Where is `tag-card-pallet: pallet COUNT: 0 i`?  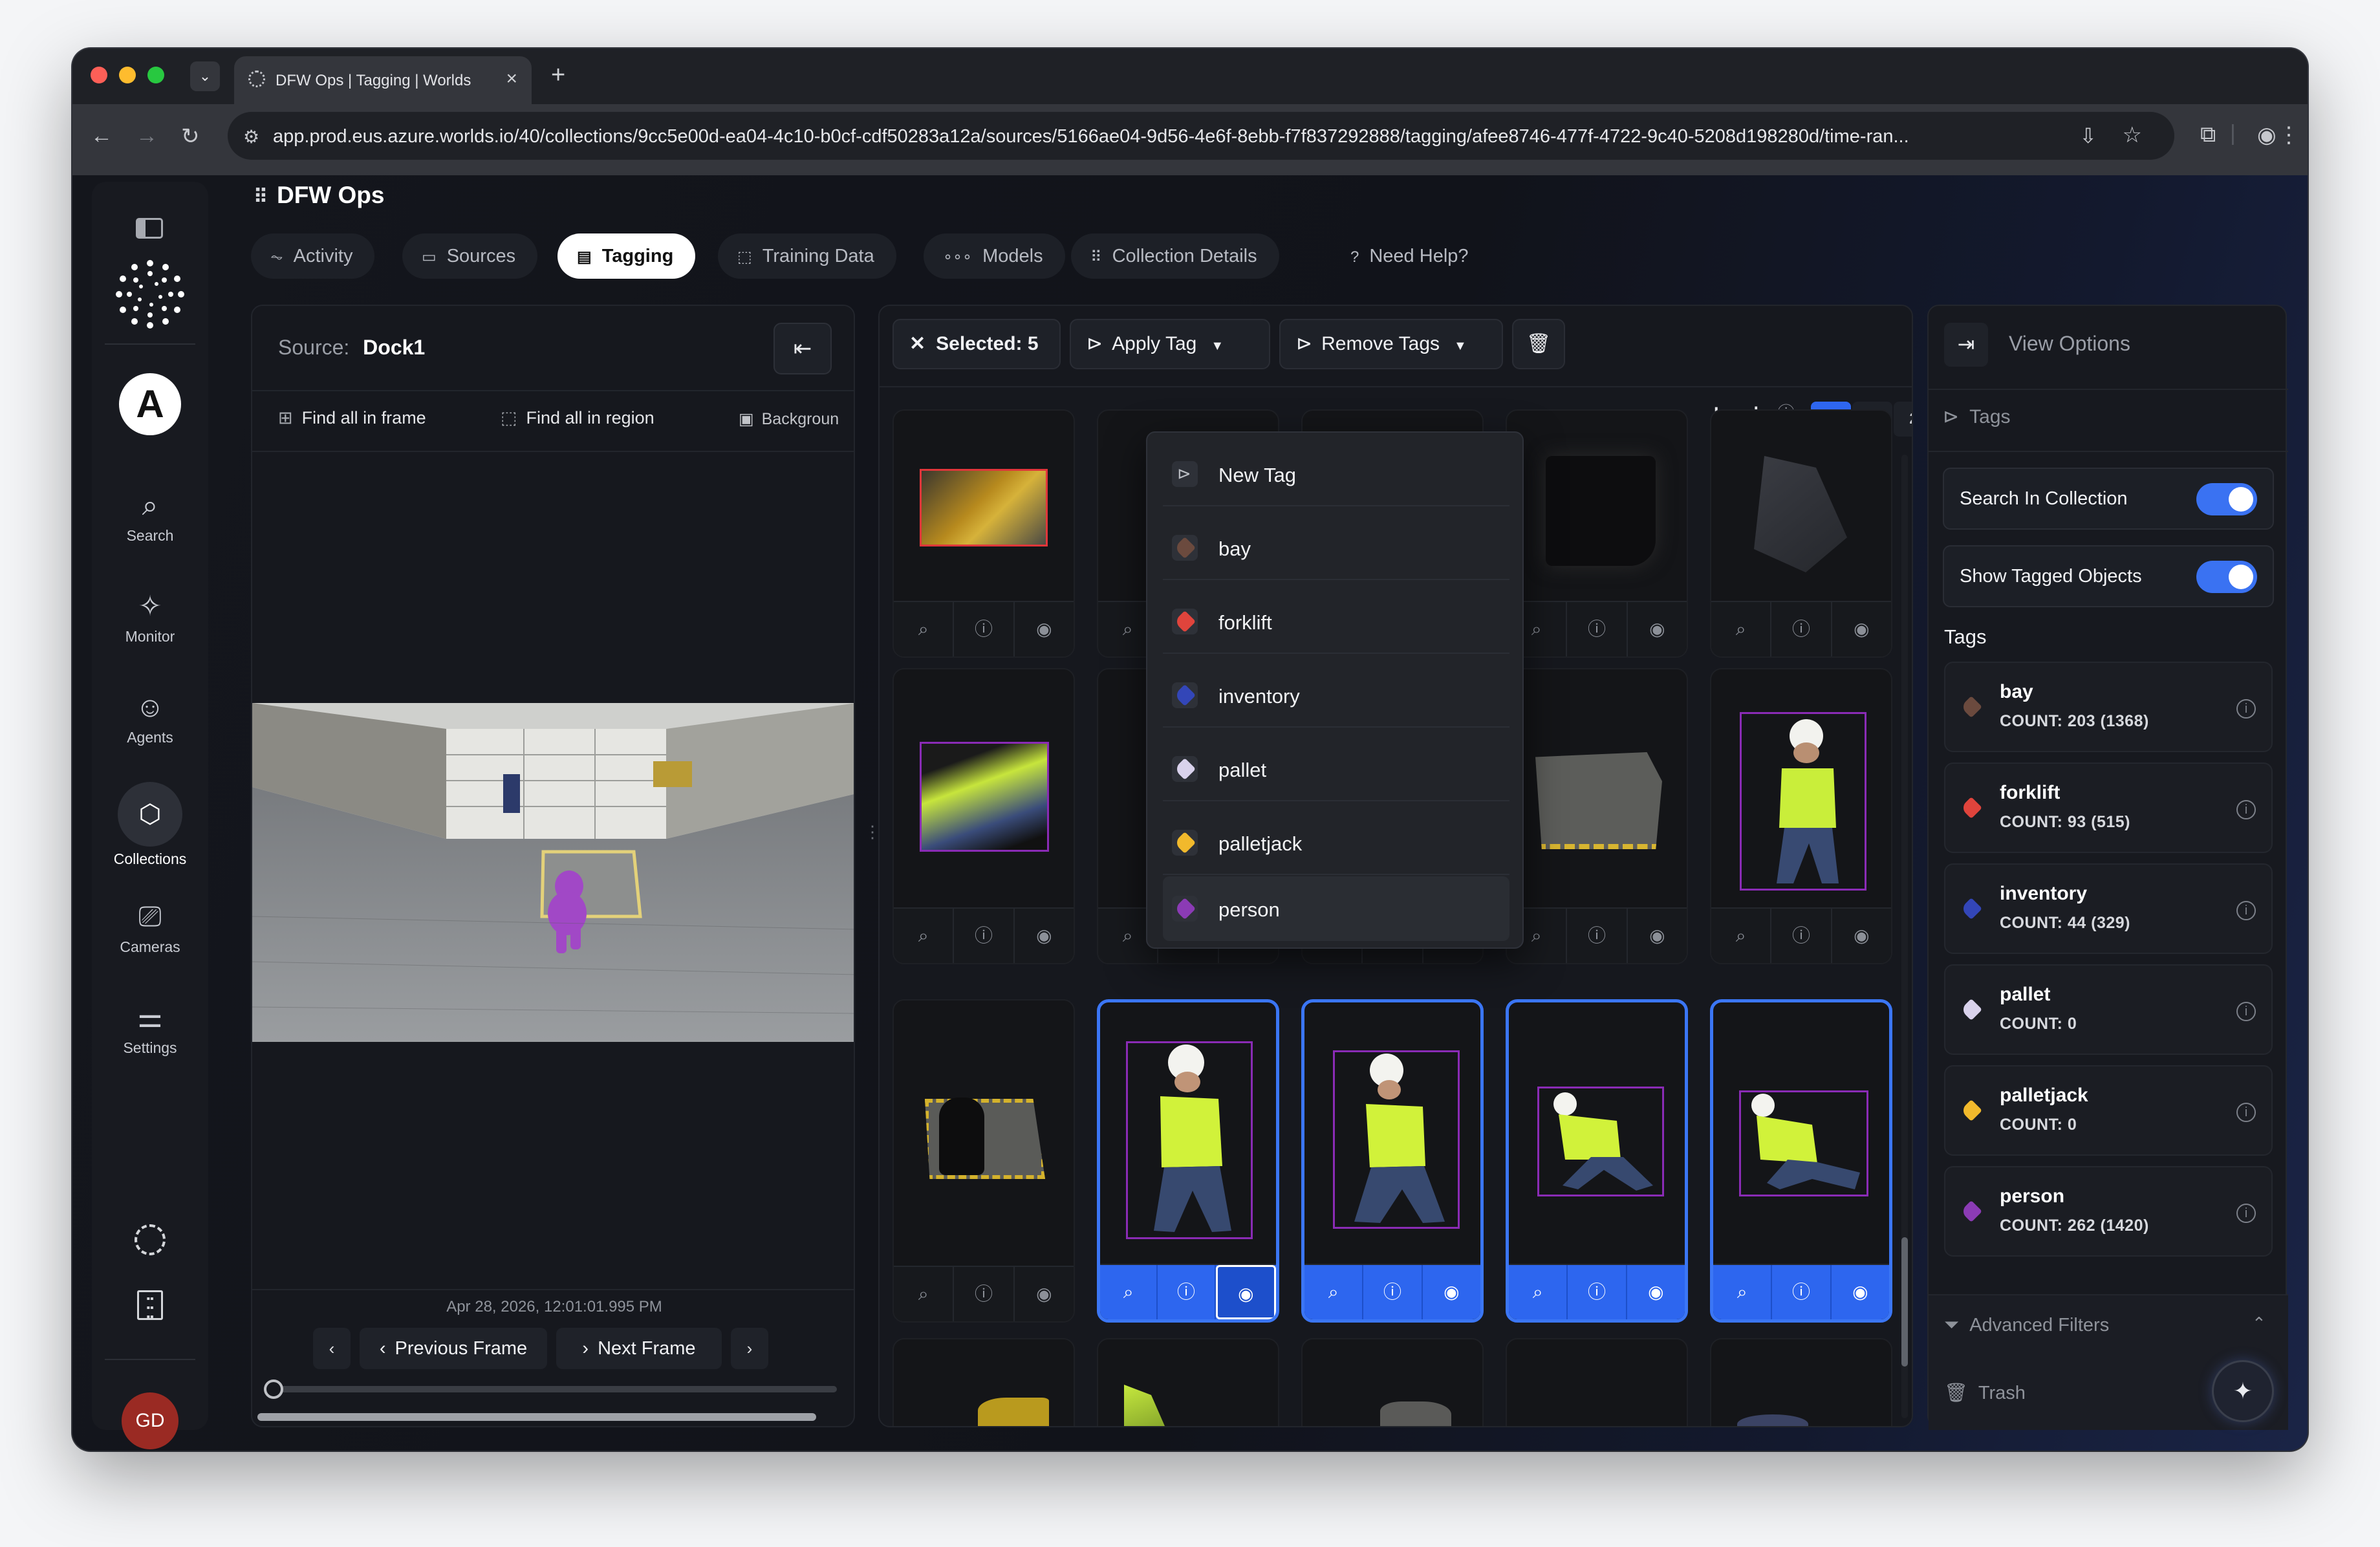 tag-card-pallet: pallet COUNT: 0 i is located at coordinates (2108, 1009).